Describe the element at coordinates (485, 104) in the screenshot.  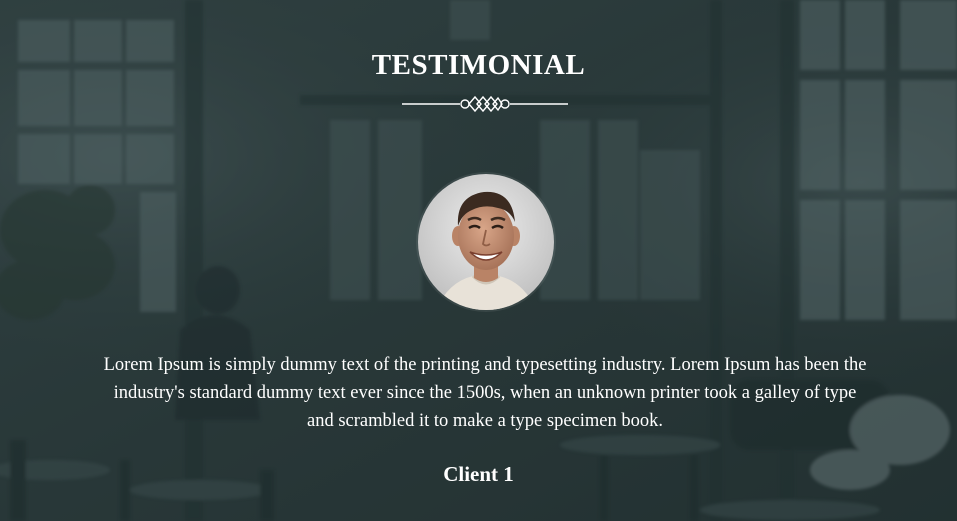
I see `ornament-knot-icon` at that location.